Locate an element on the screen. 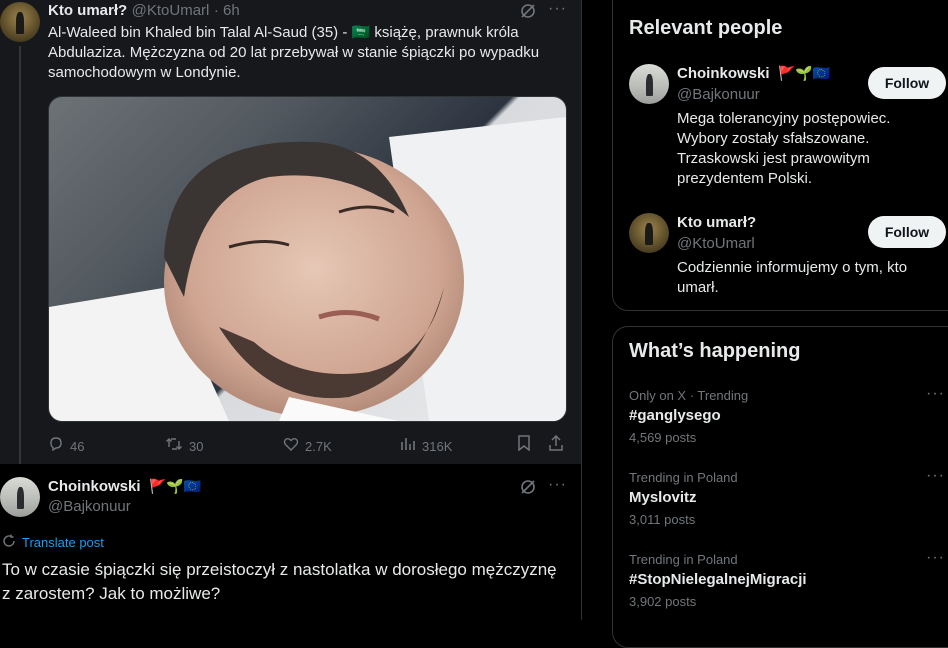 The width and height of the screenshot is (948, 648). person-handle: @Bajkonuur is located at coordinates (718, 94).